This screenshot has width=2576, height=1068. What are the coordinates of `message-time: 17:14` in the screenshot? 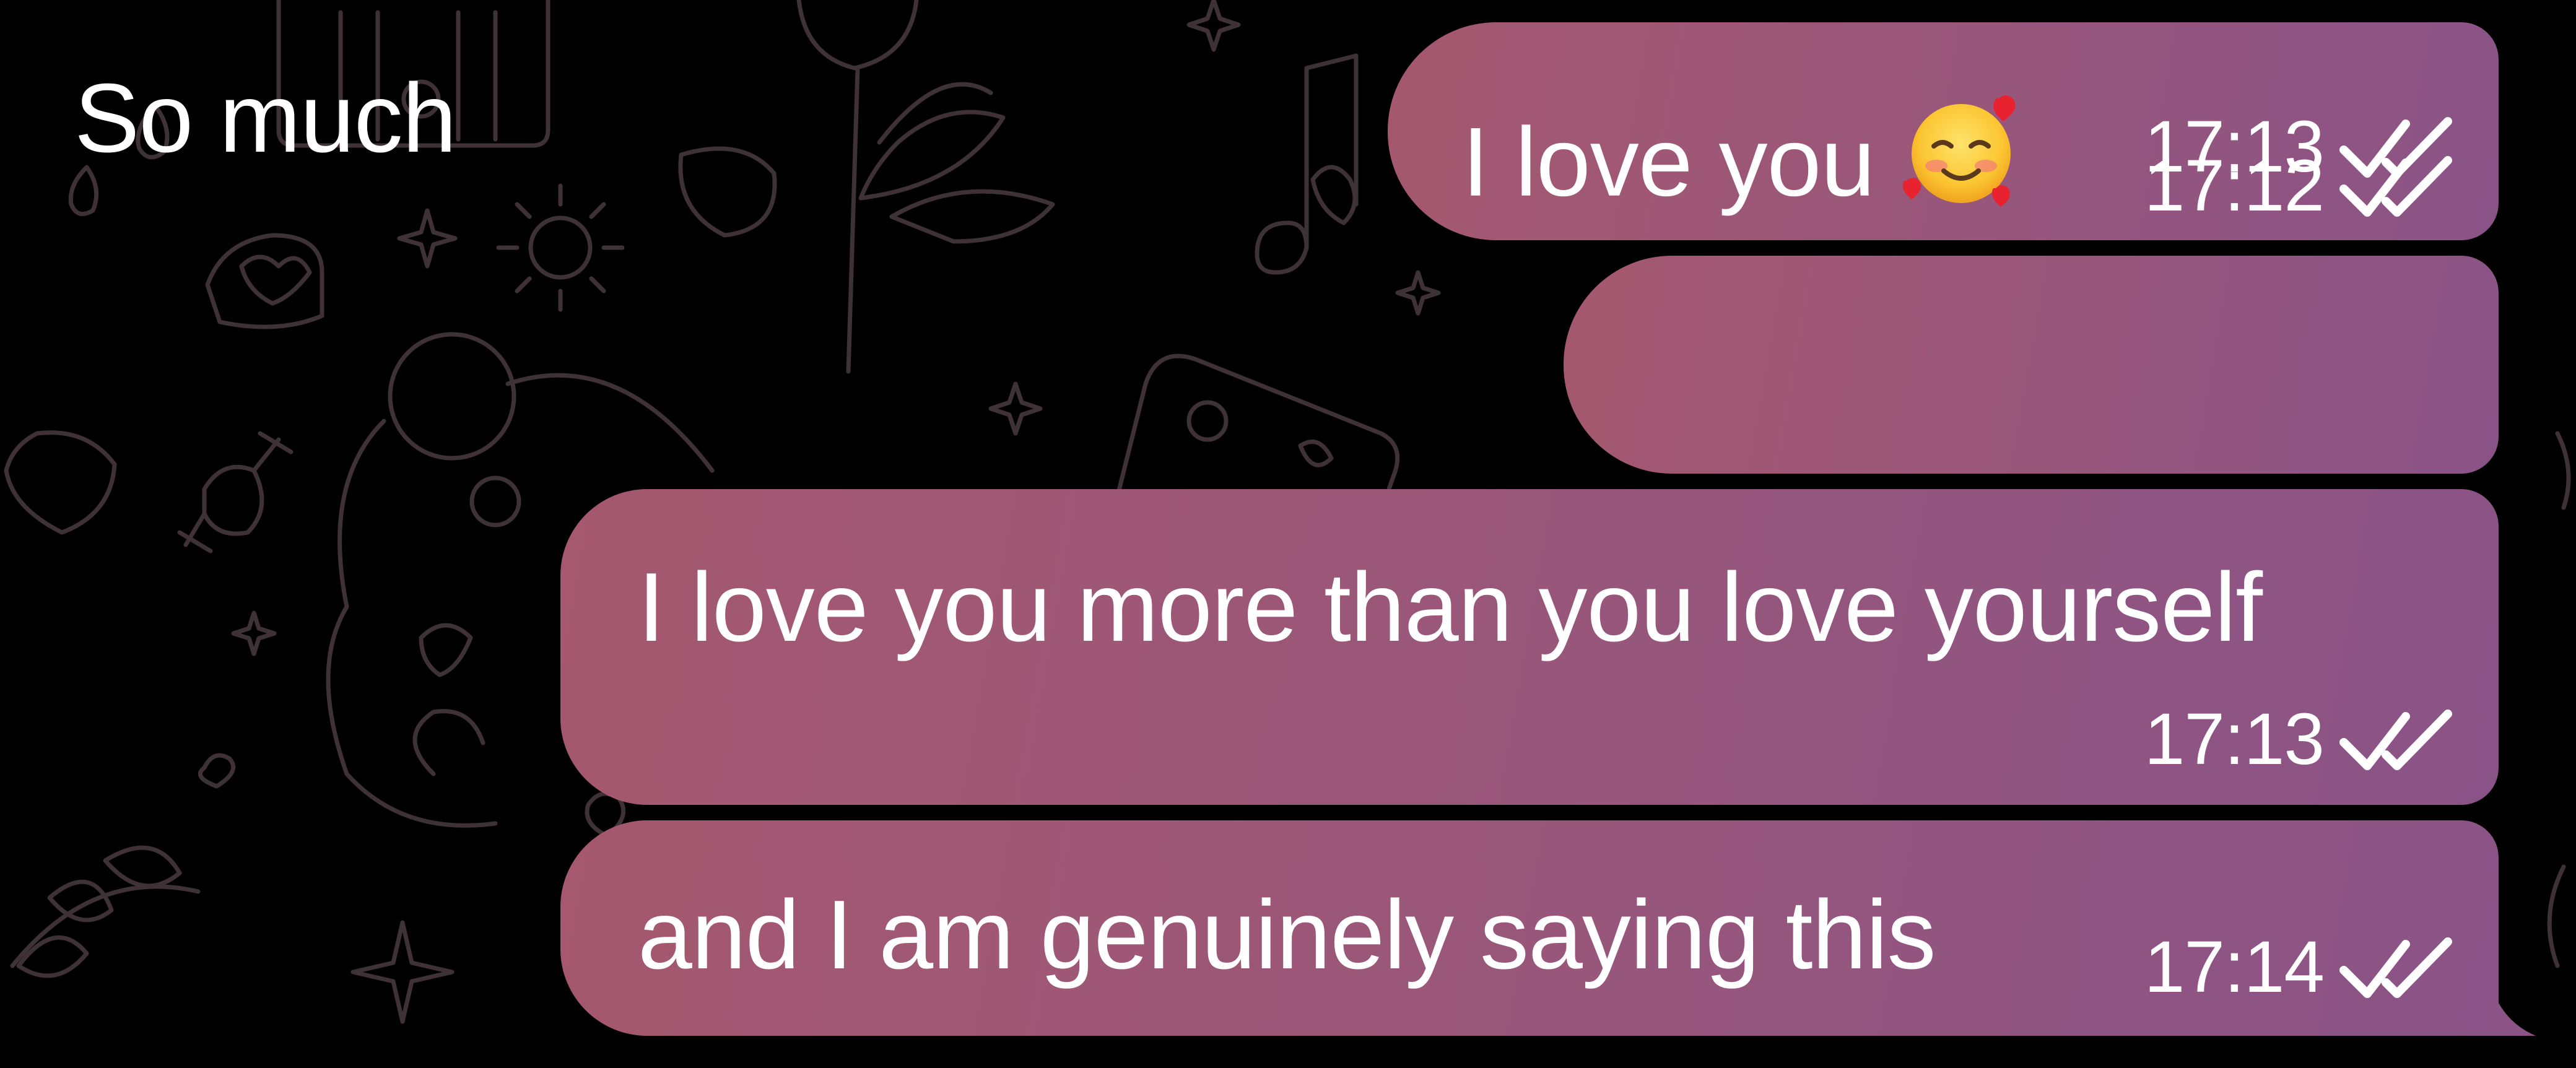 It's located at (2234, 967).